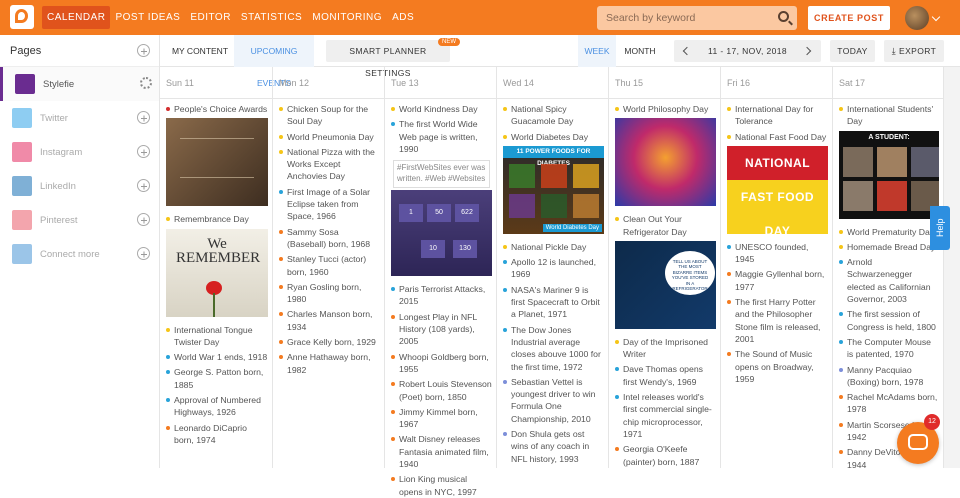  What do you see at coordinates (329, 115) in the screenshot?
I see `calendar-event: Chicken Soup for the Soul Day` at bounding box center [329, 115].